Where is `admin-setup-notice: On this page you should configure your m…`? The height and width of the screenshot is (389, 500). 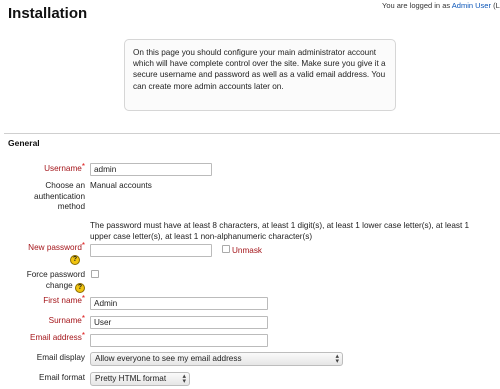 admin-setup-notice: On this page you should configure your m… is located at coordinates (260, 75).